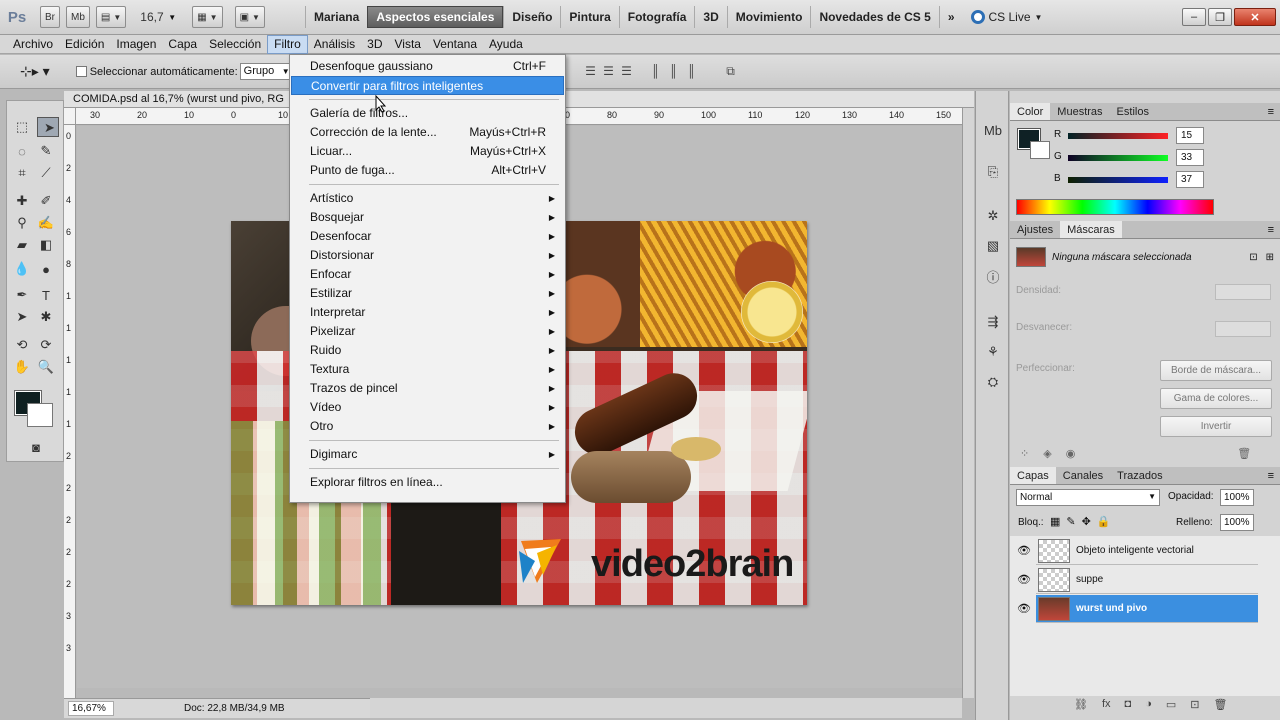  Describe the element at coordinates (427, 132) in the screenshot. I see `filter-menu-item-correccion-de-la-lente: Corrección de la lente... Mayús+Ctrl+R` at that location.